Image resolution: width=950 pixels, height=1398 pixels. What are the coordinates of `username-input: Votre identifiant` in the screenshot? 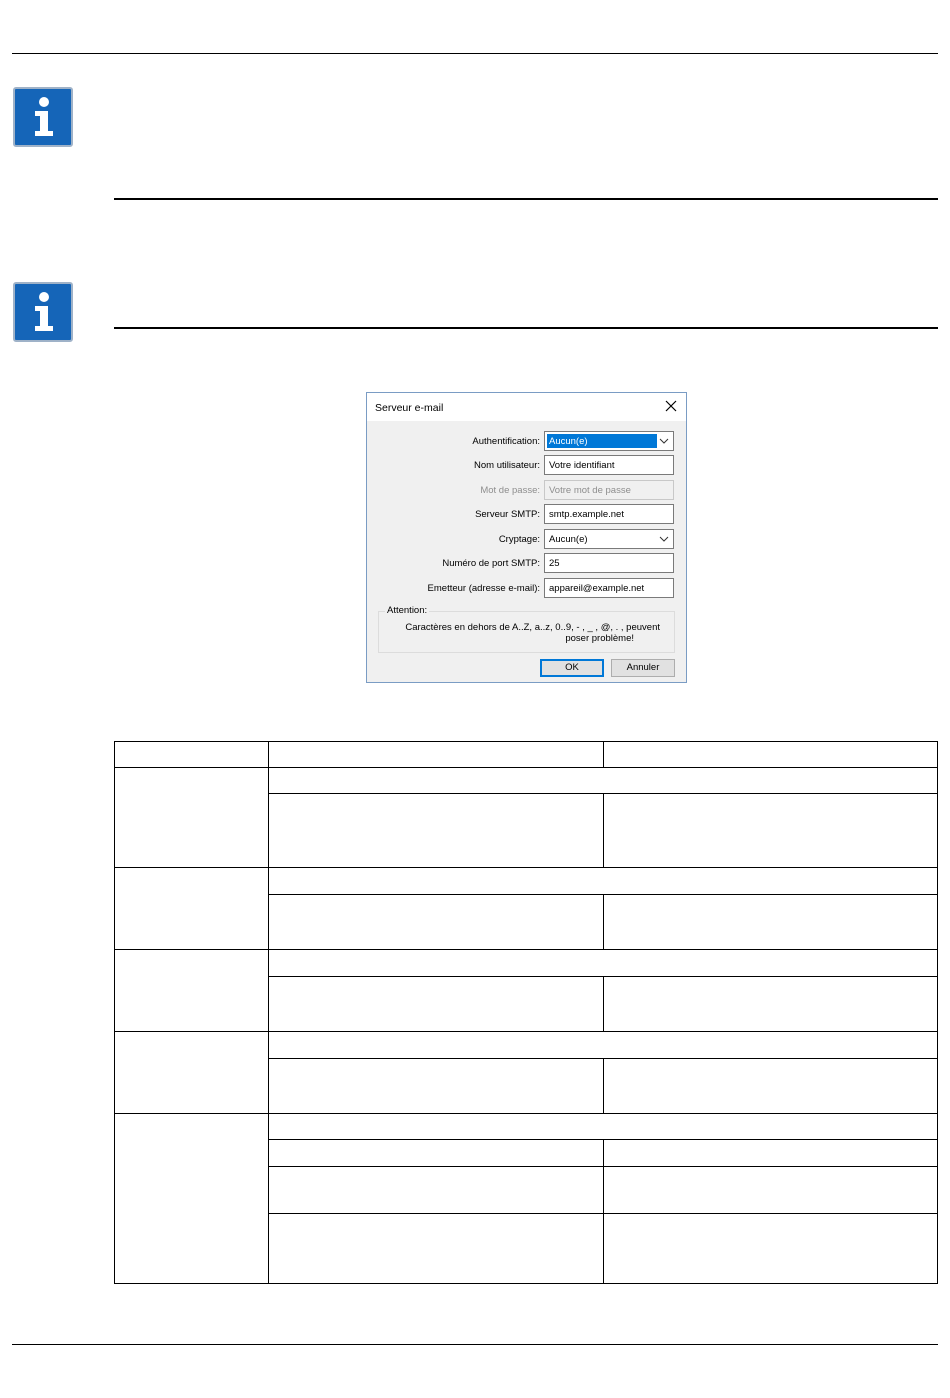 It's located at (609, 465).